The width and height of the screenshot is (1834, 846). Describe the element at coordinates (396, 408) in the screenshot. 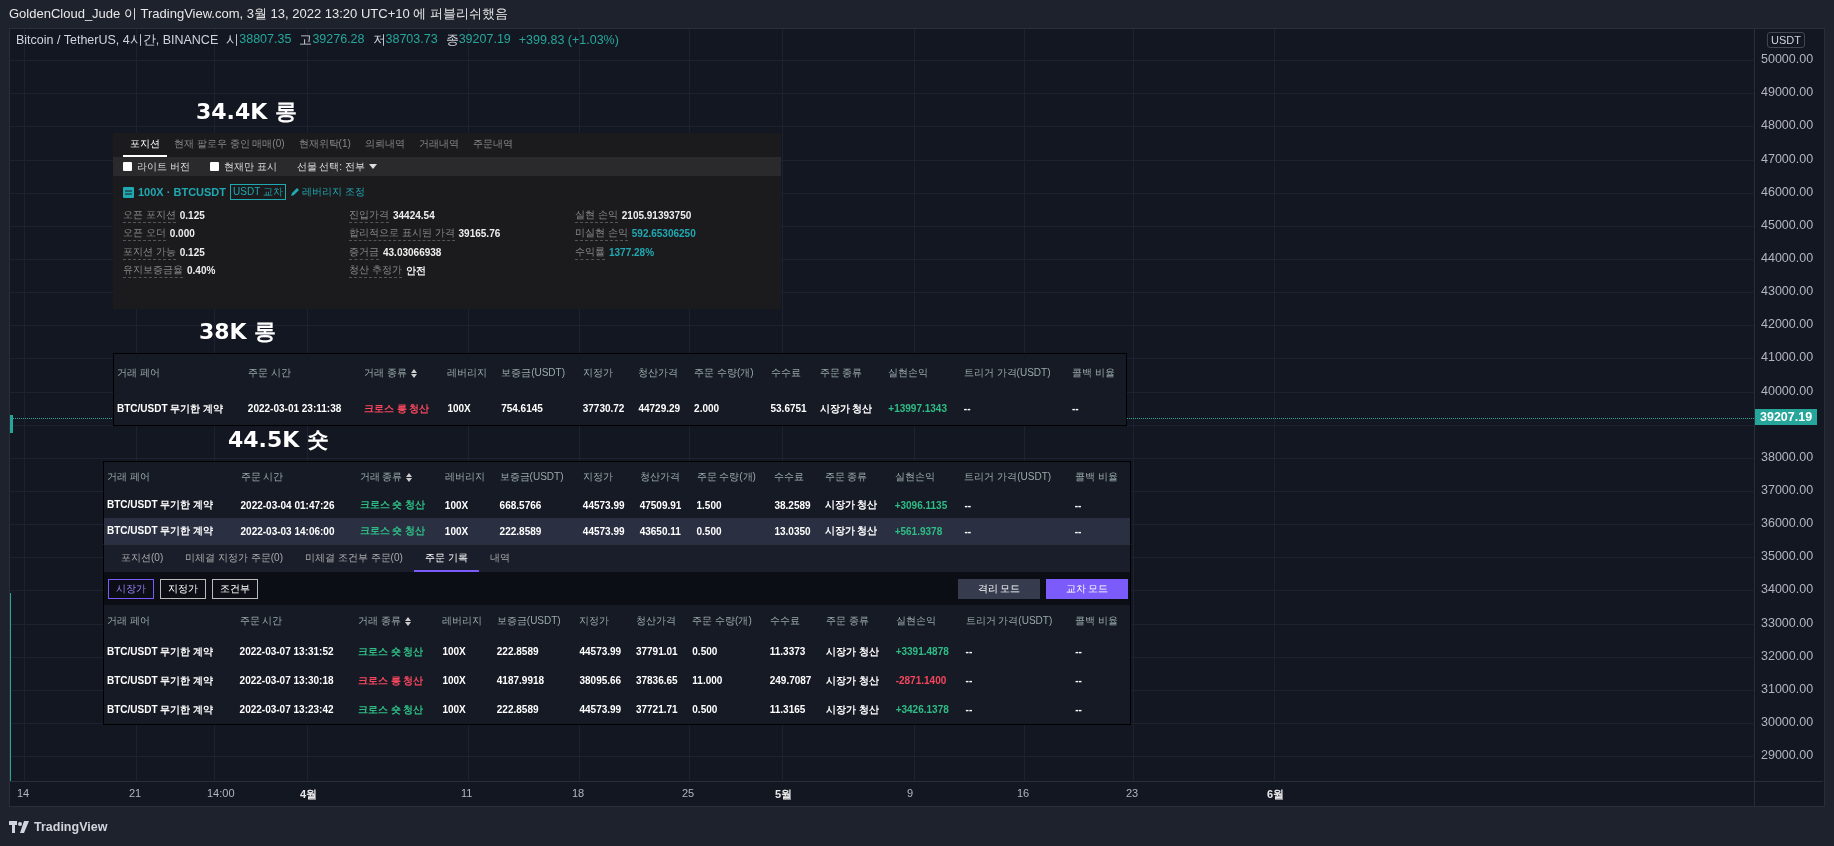

I see `table-cell-text: 크로스 롱 청산` at that location.